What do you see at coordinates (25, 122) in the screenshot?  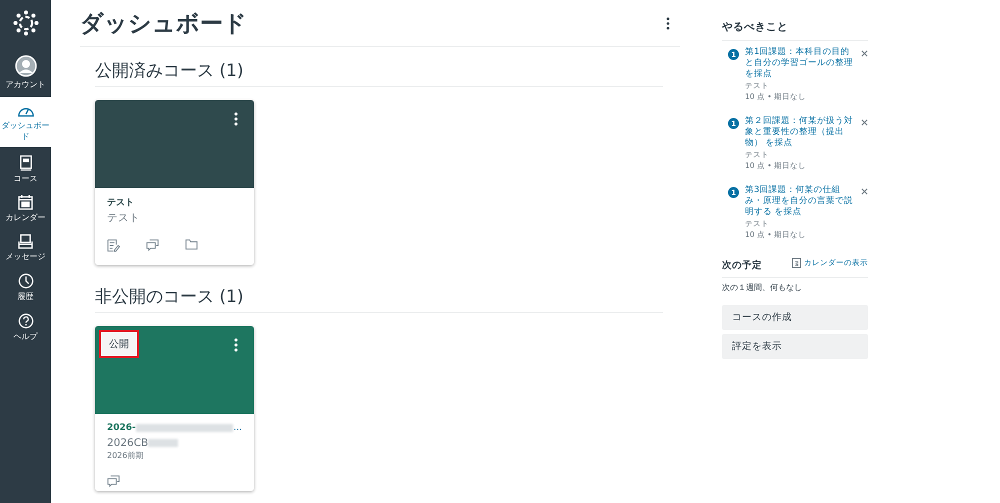 I see `nav-item: ダッシュボード` at bounding box center [25, 122].